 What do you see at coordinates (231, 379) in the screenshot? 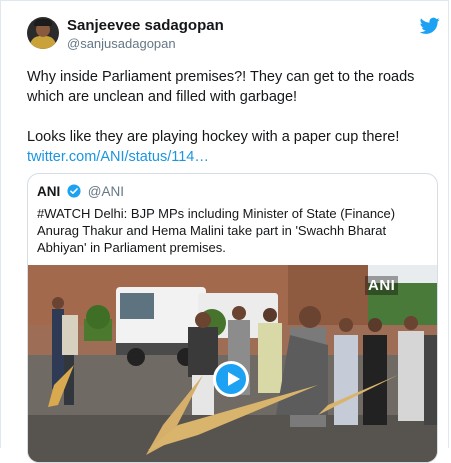
I see `play-icon` at bounding box center [231, 379].